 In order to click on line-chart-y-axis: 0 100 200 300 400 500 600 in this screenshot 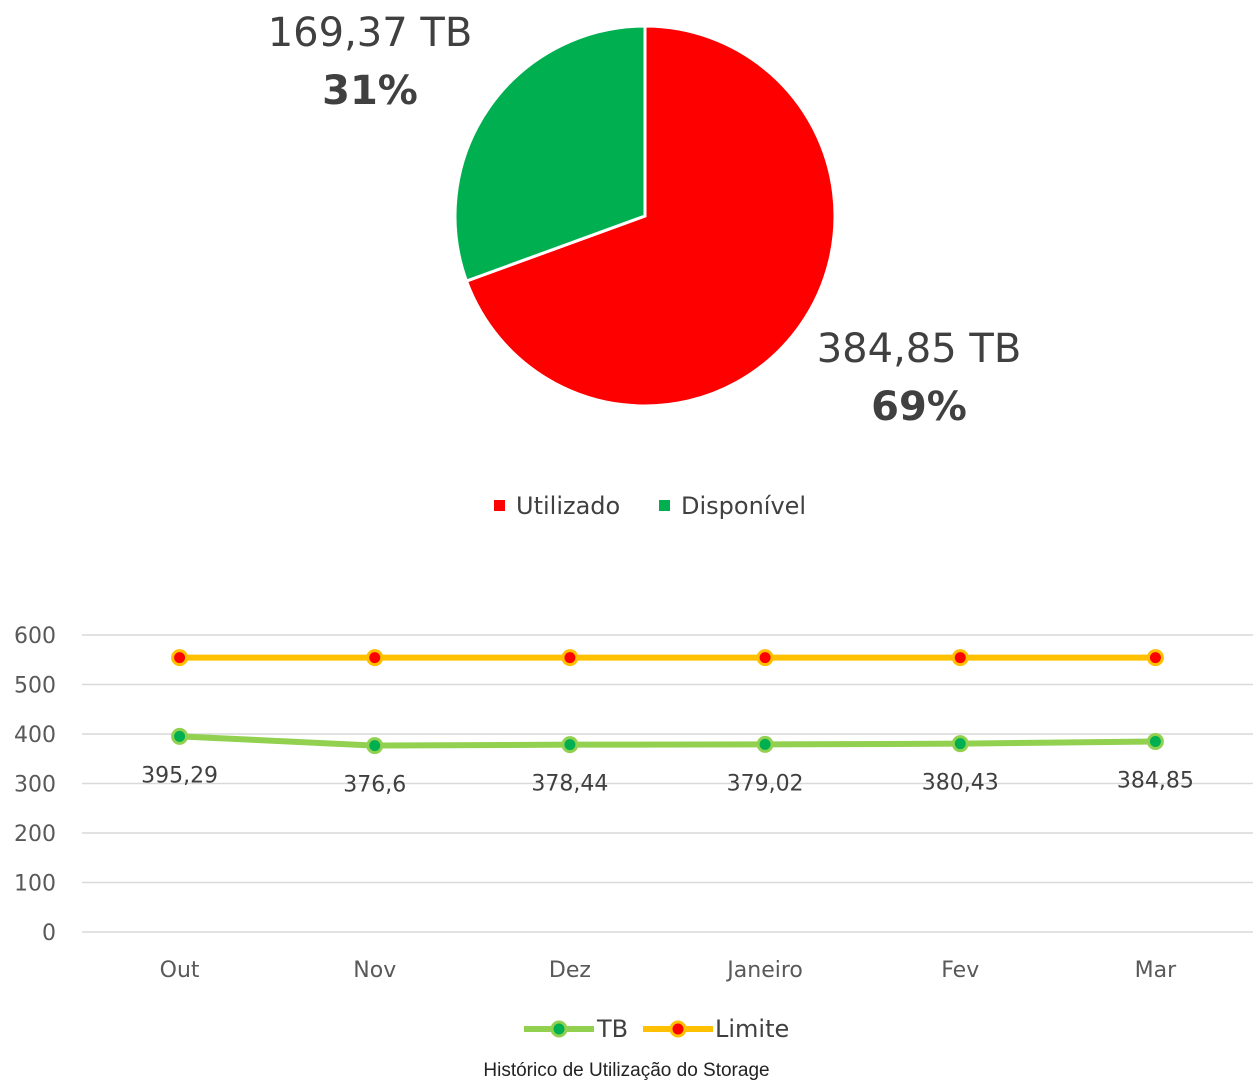, I will do `click(35, 785)`.